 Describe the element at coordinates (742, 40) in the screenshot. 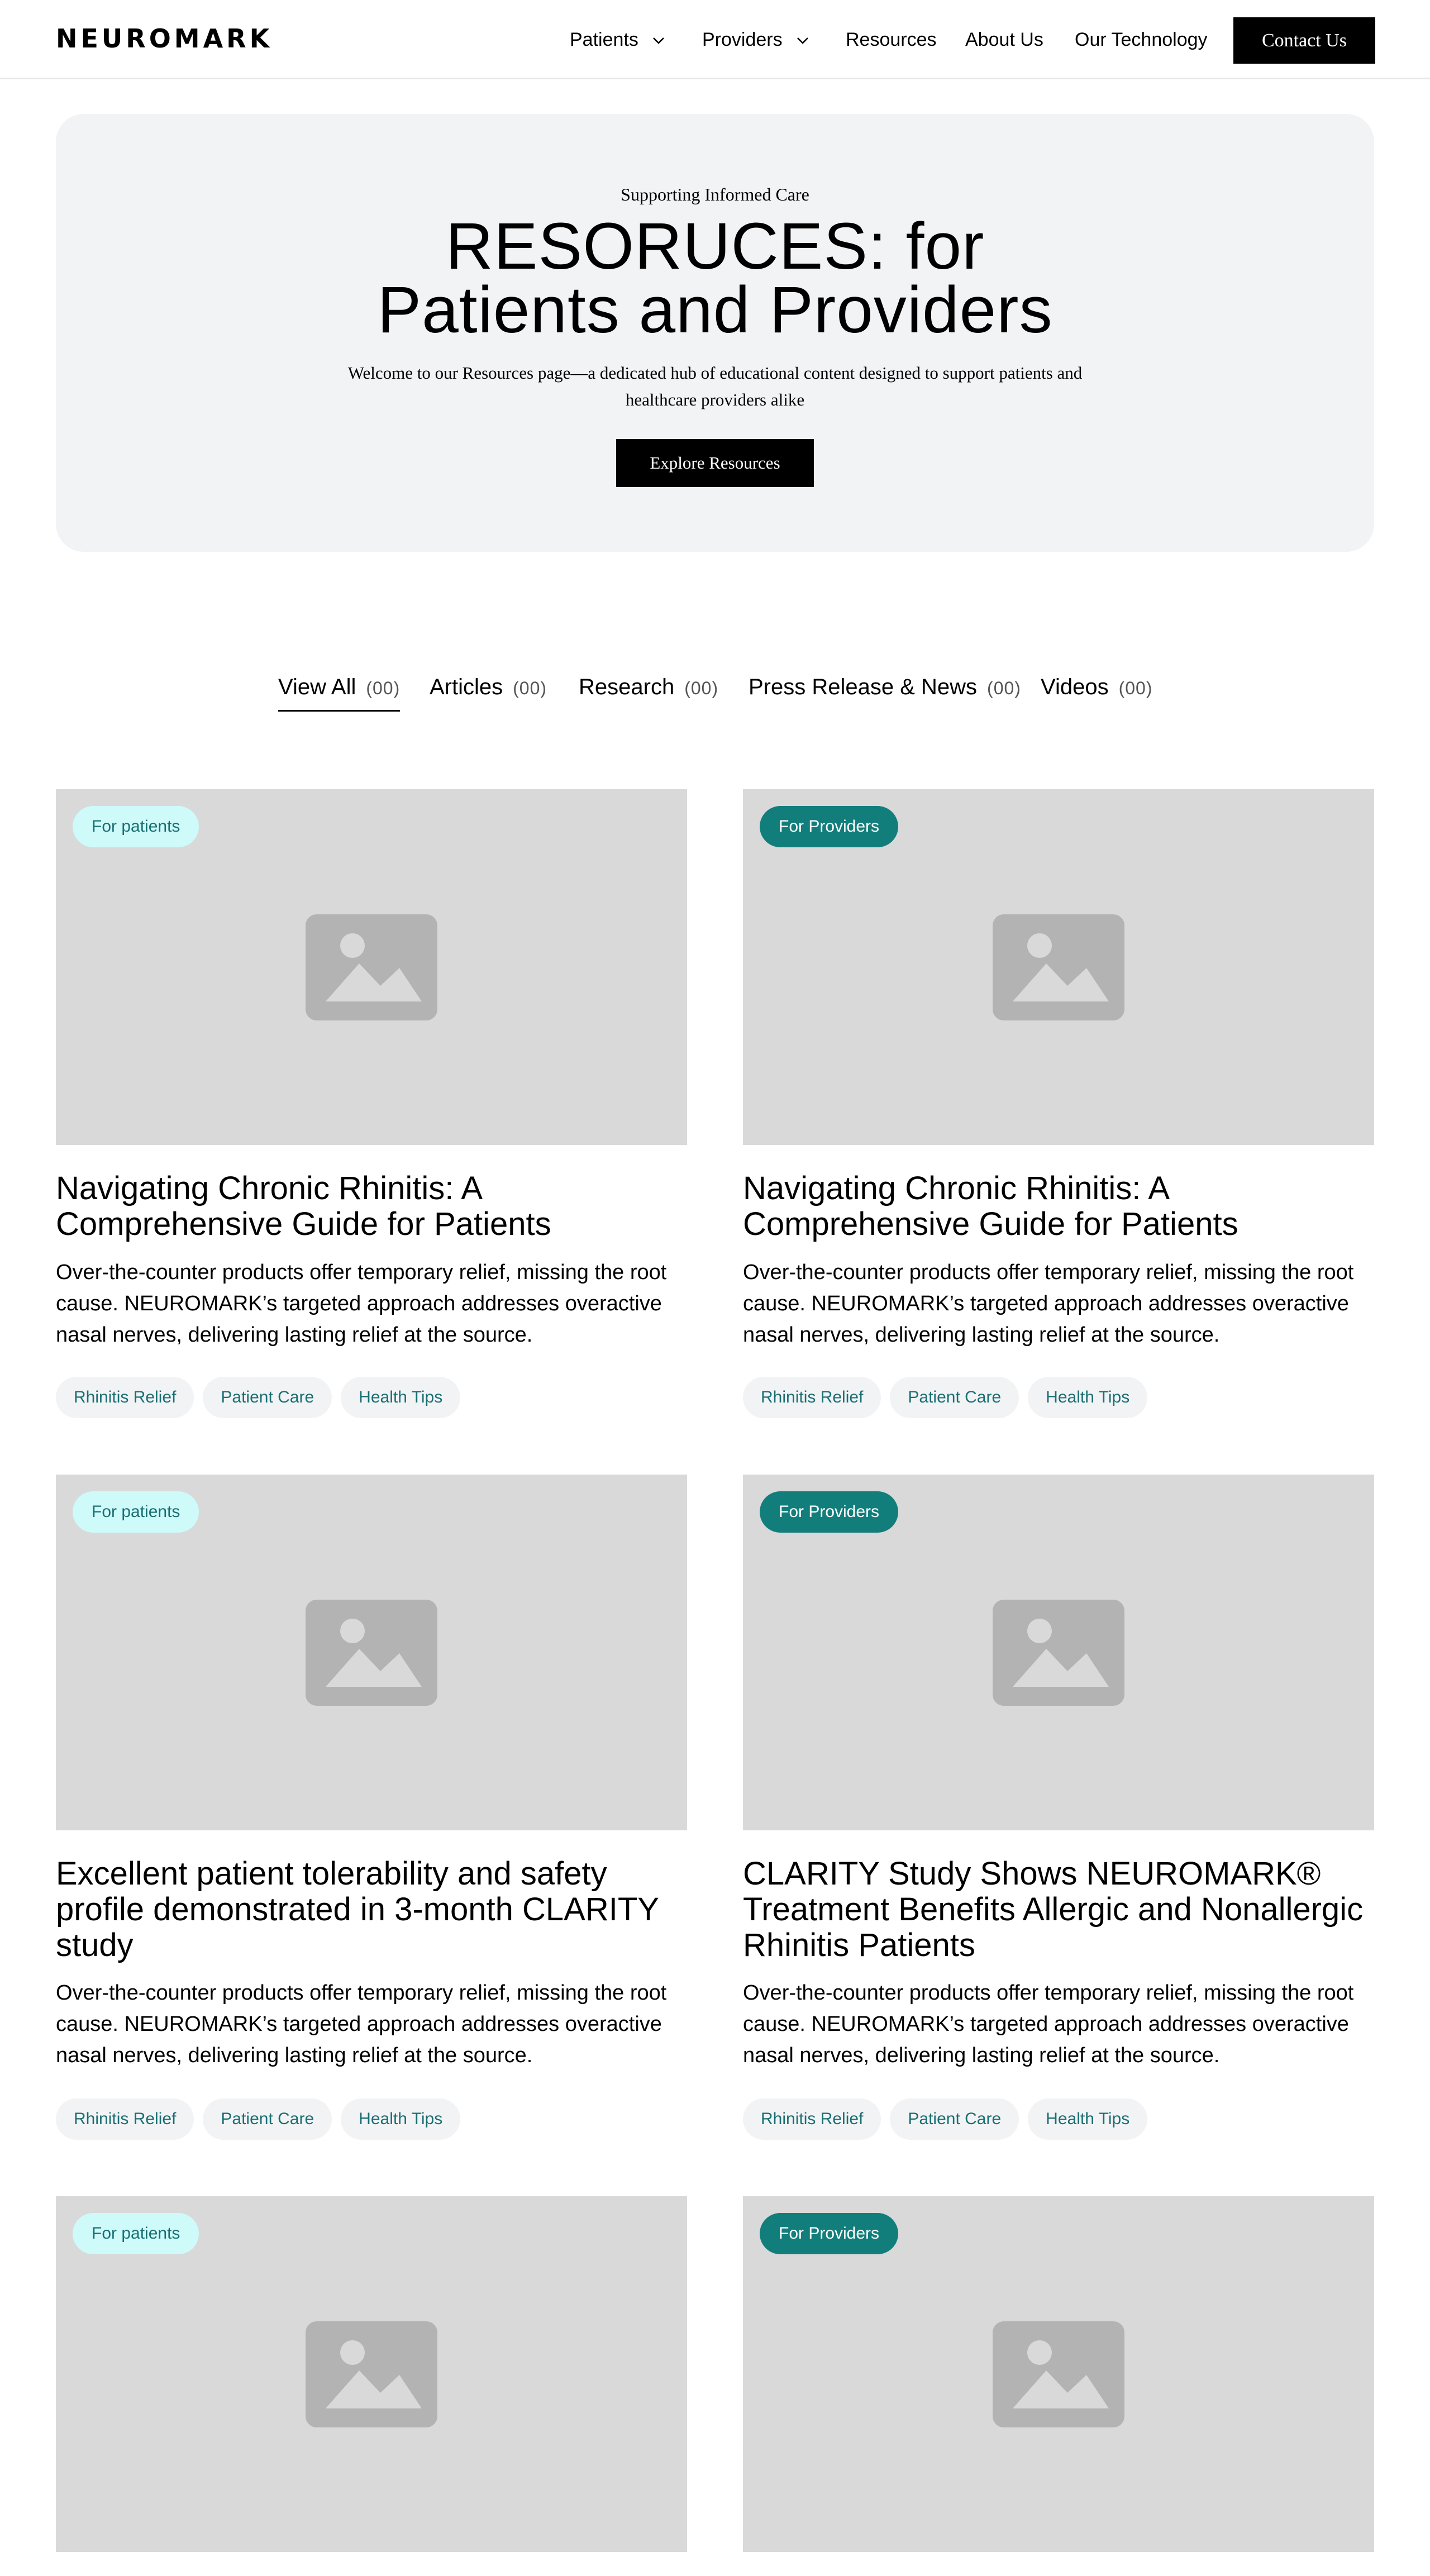

I see `nav-providers-label: Providers` at that location.